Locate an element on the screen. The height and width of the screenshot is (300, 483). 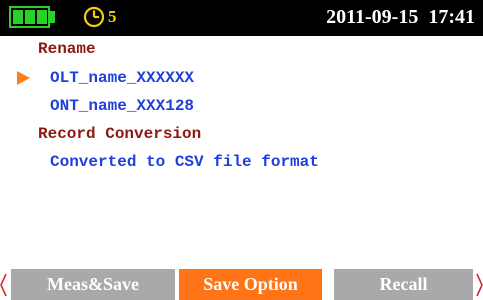
record-conversion-csv-option: Converted to CSV file format is located at coordinates (184, 162).